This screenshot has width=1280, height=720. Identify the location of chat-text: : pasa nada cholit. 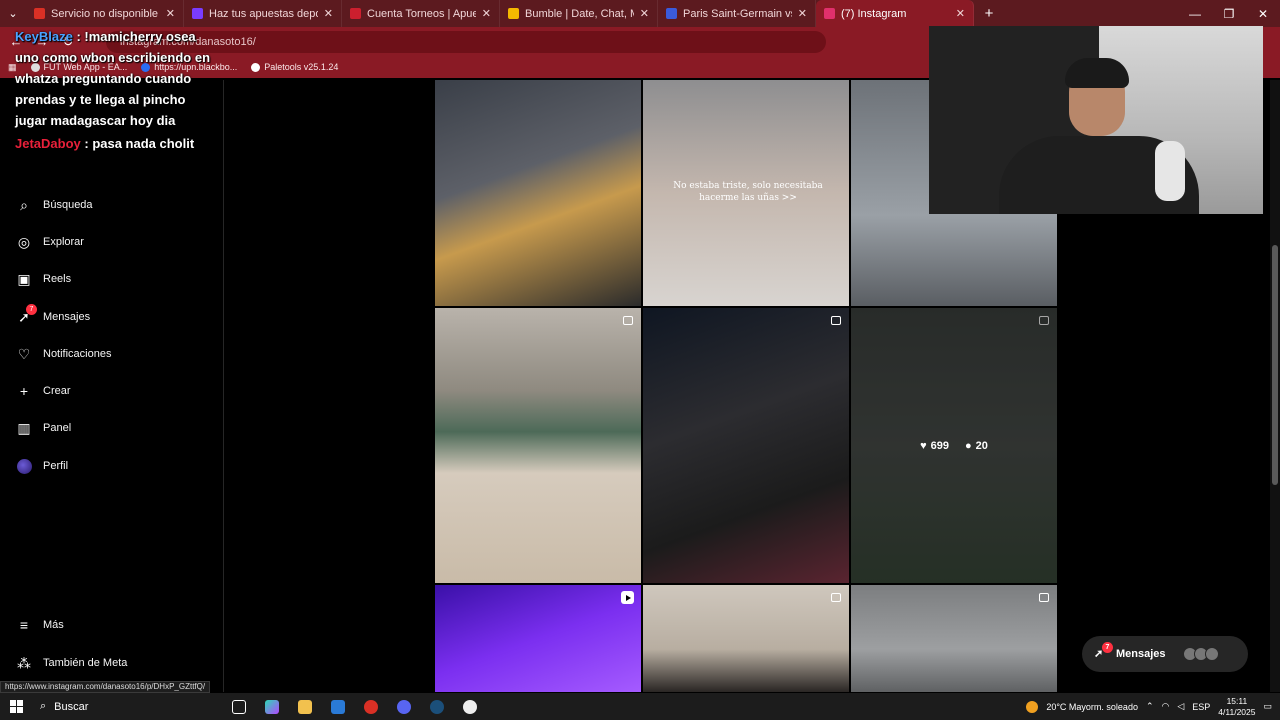
(139, 143).